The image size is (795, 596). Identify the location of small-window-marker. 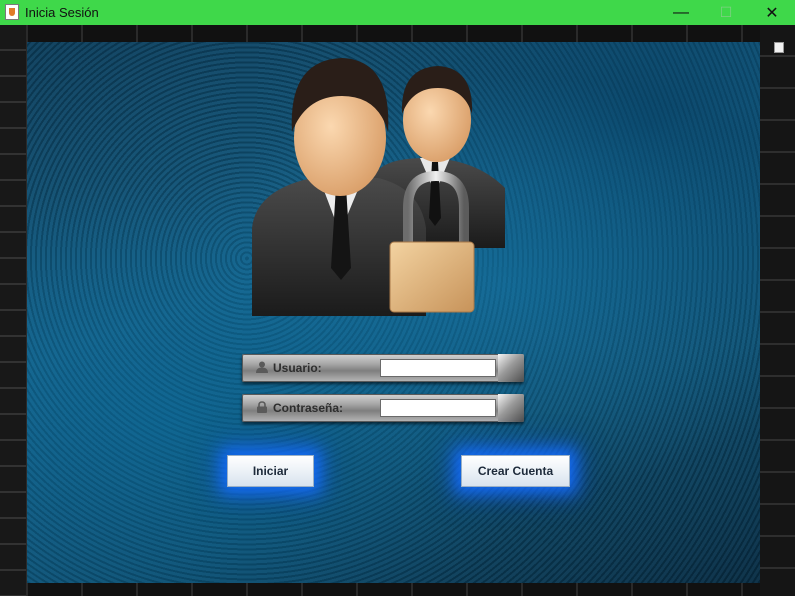
(779, 47).